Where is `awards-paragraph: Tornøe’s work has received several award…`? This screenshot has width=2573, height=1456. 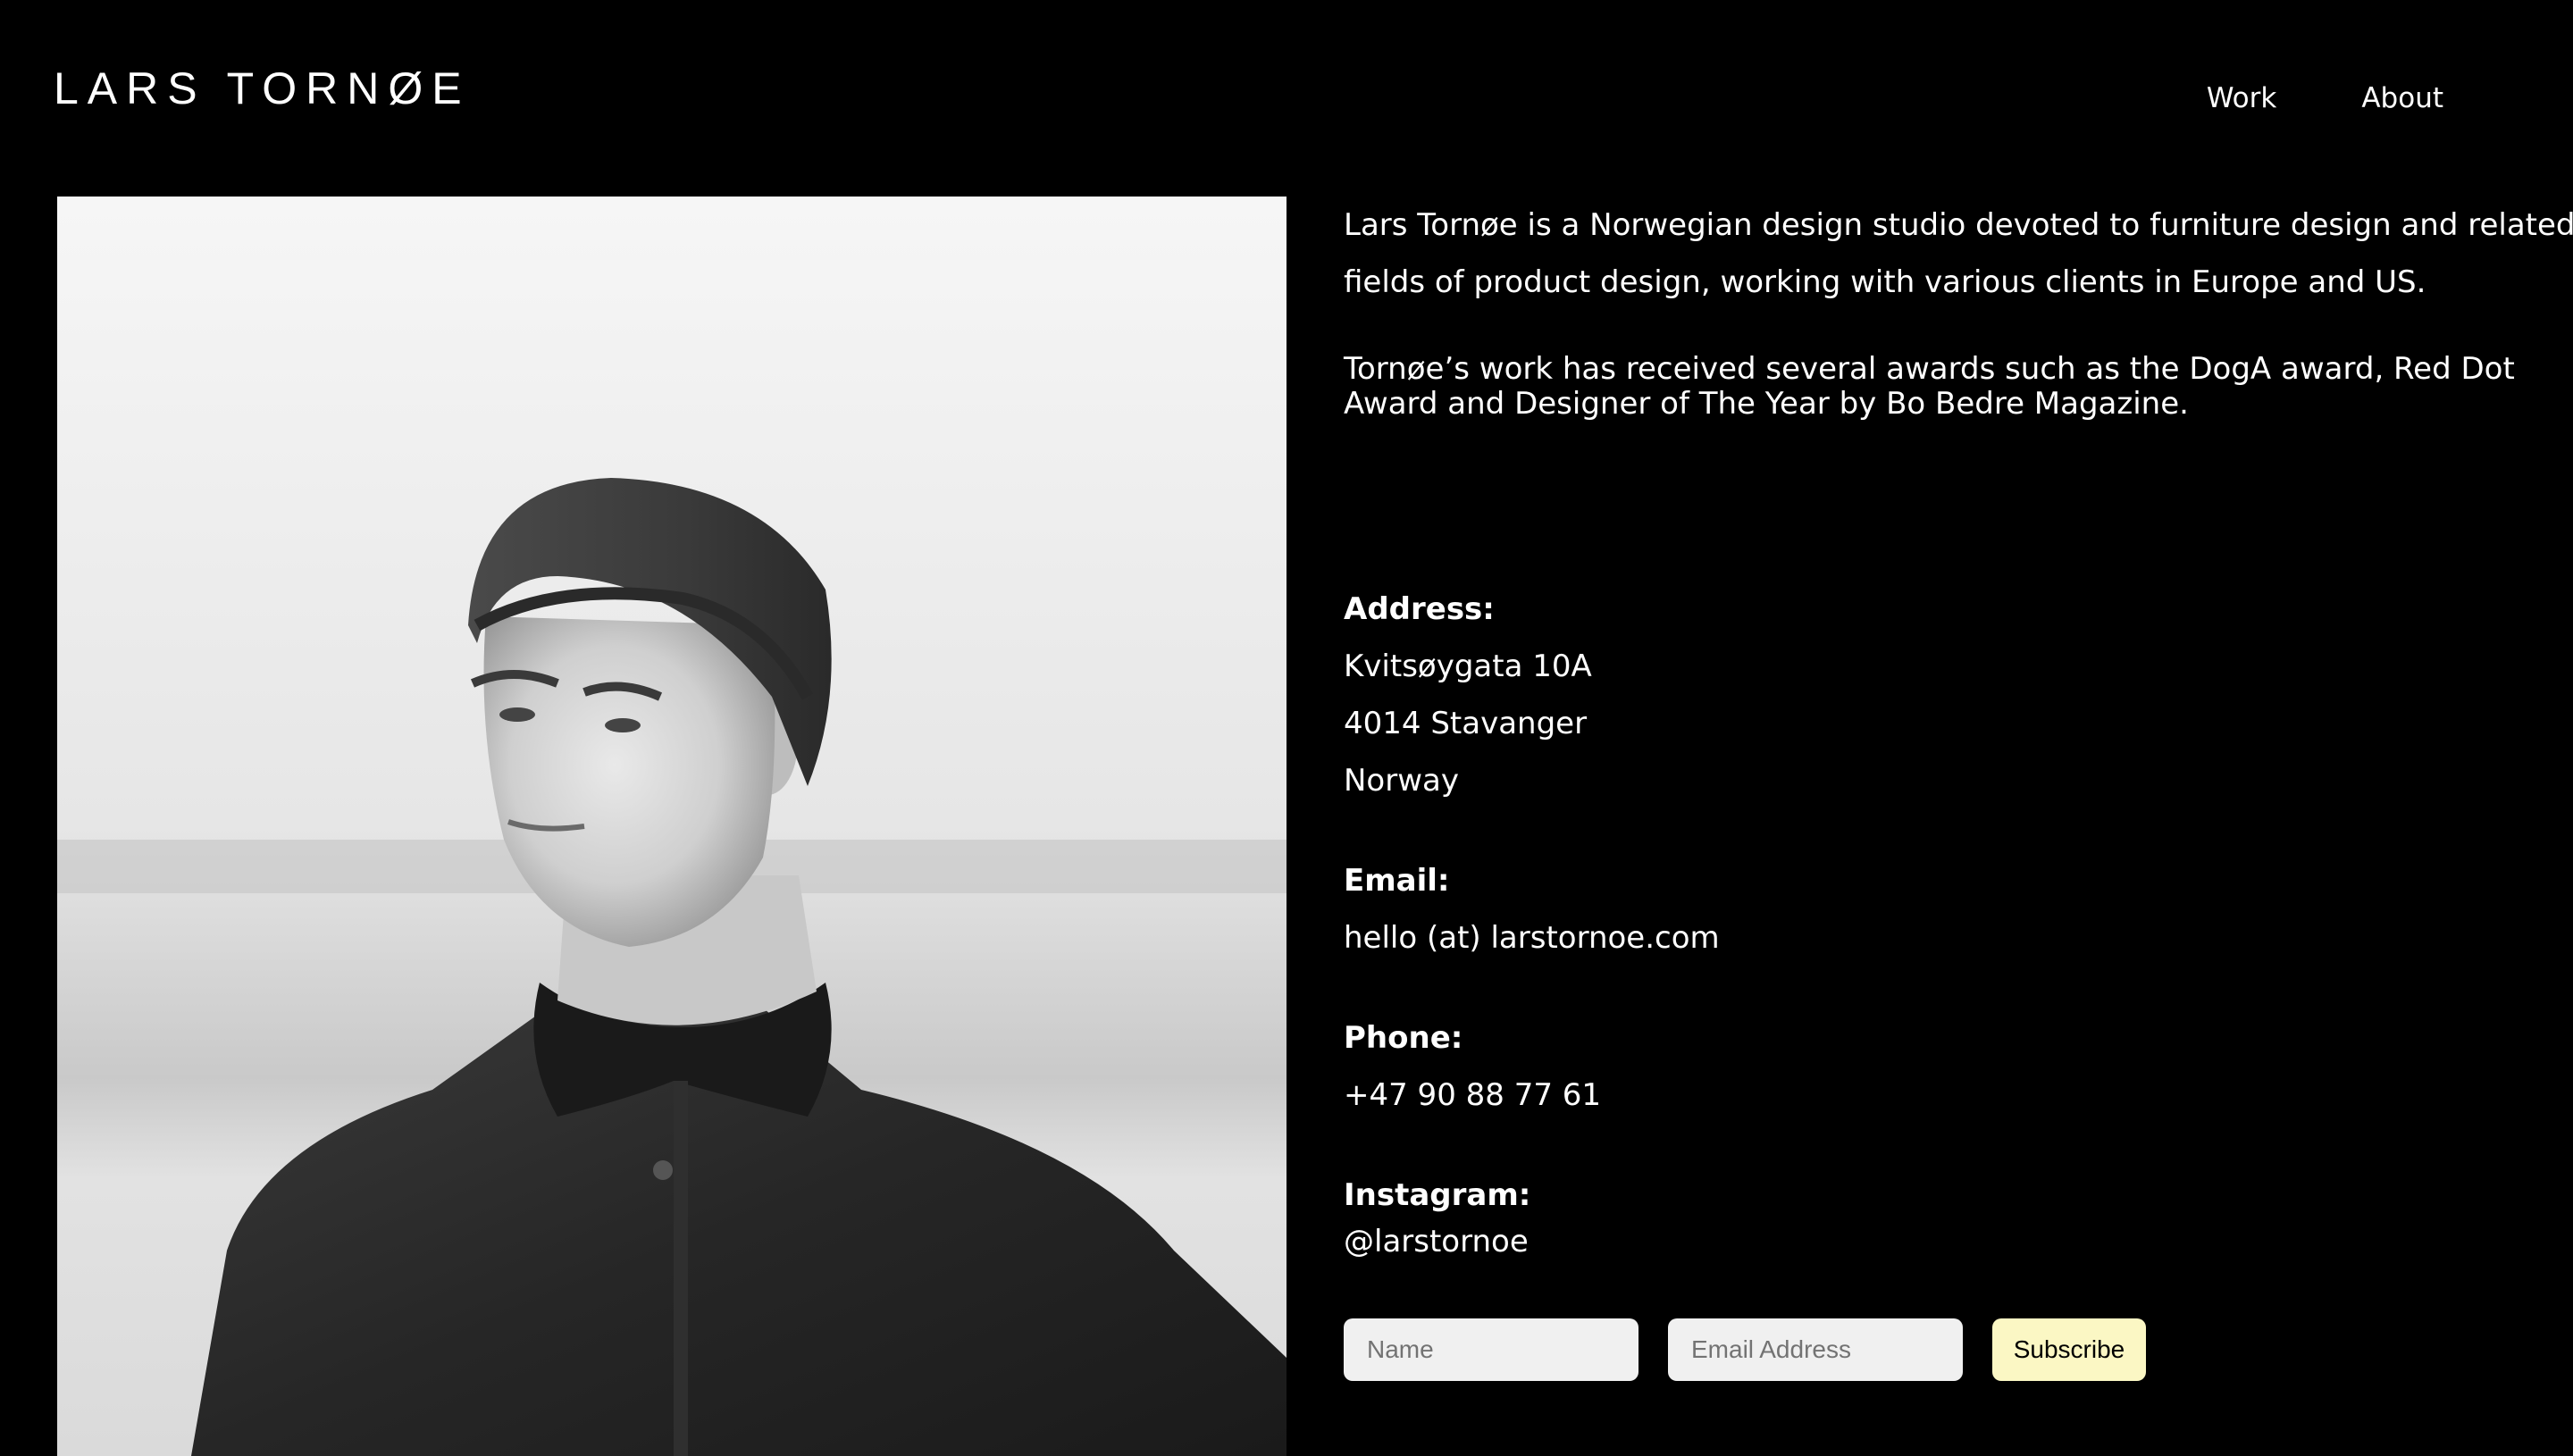
awards-paragraph: Tornøe’s work has received several award… is located at coordinates (1938, 387).